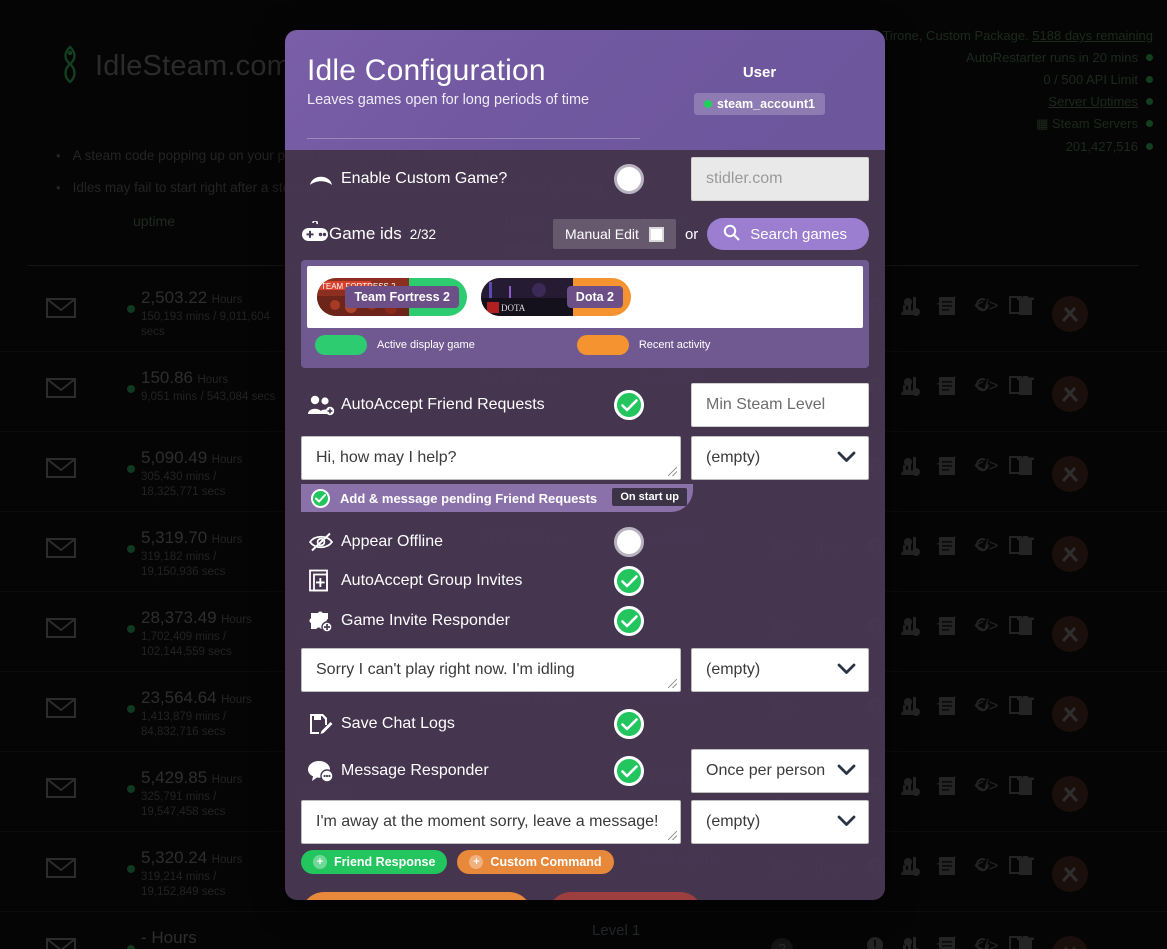 Image resolution: width=1167 pixels, height=949 pixels. What do you see at coordinates (629, 179) in the screenshot?
I see `enable-custom-game-toggle` at bounding box center [629, 179].